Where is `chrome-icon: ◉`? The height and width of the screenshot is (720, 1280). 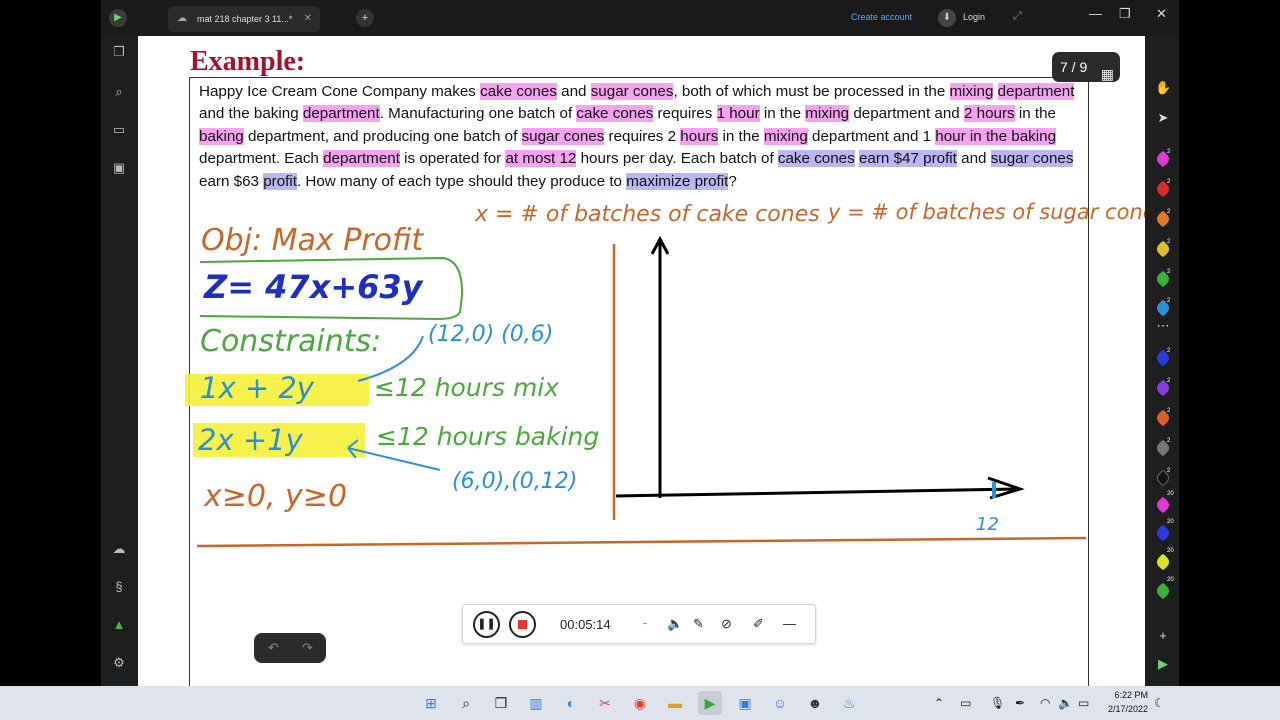
chrome-icon: ◉ is located at coordinates (640, 703).